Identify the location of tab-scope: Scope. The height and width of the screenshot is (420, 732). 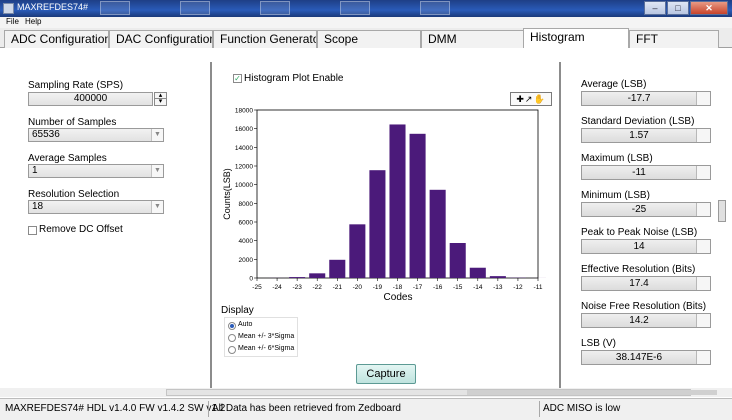
(369, 39).